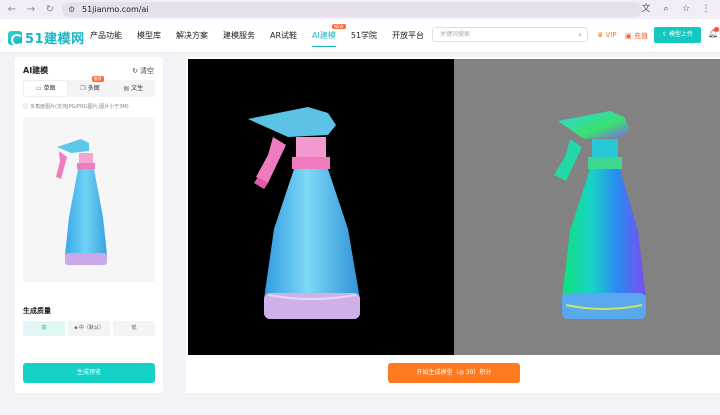  Describe the element at coordinates (49, 88) in the screenshot. I see `tab-single-image-label: 单图` at that location.